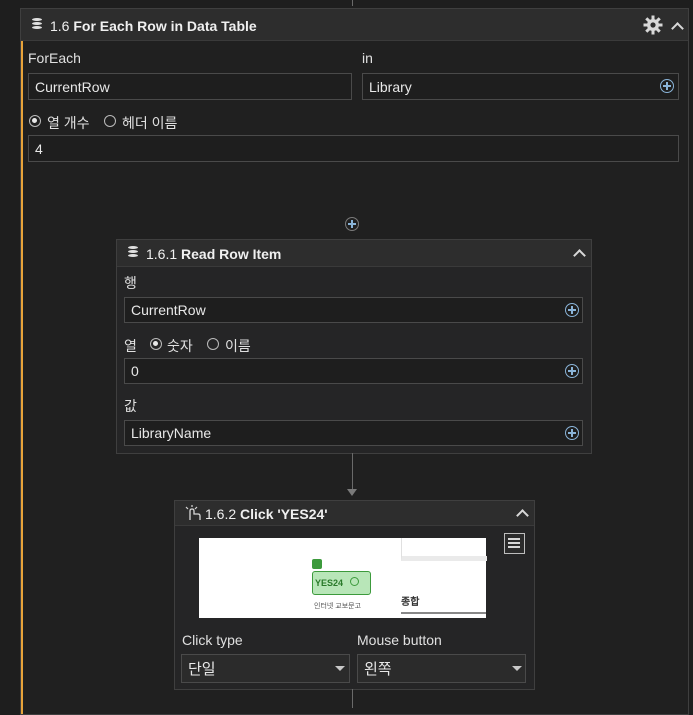  What do you see at coordinates (135, 371) in the screenshot?
I see `column-value: 0` at bounding box center [135, 371].